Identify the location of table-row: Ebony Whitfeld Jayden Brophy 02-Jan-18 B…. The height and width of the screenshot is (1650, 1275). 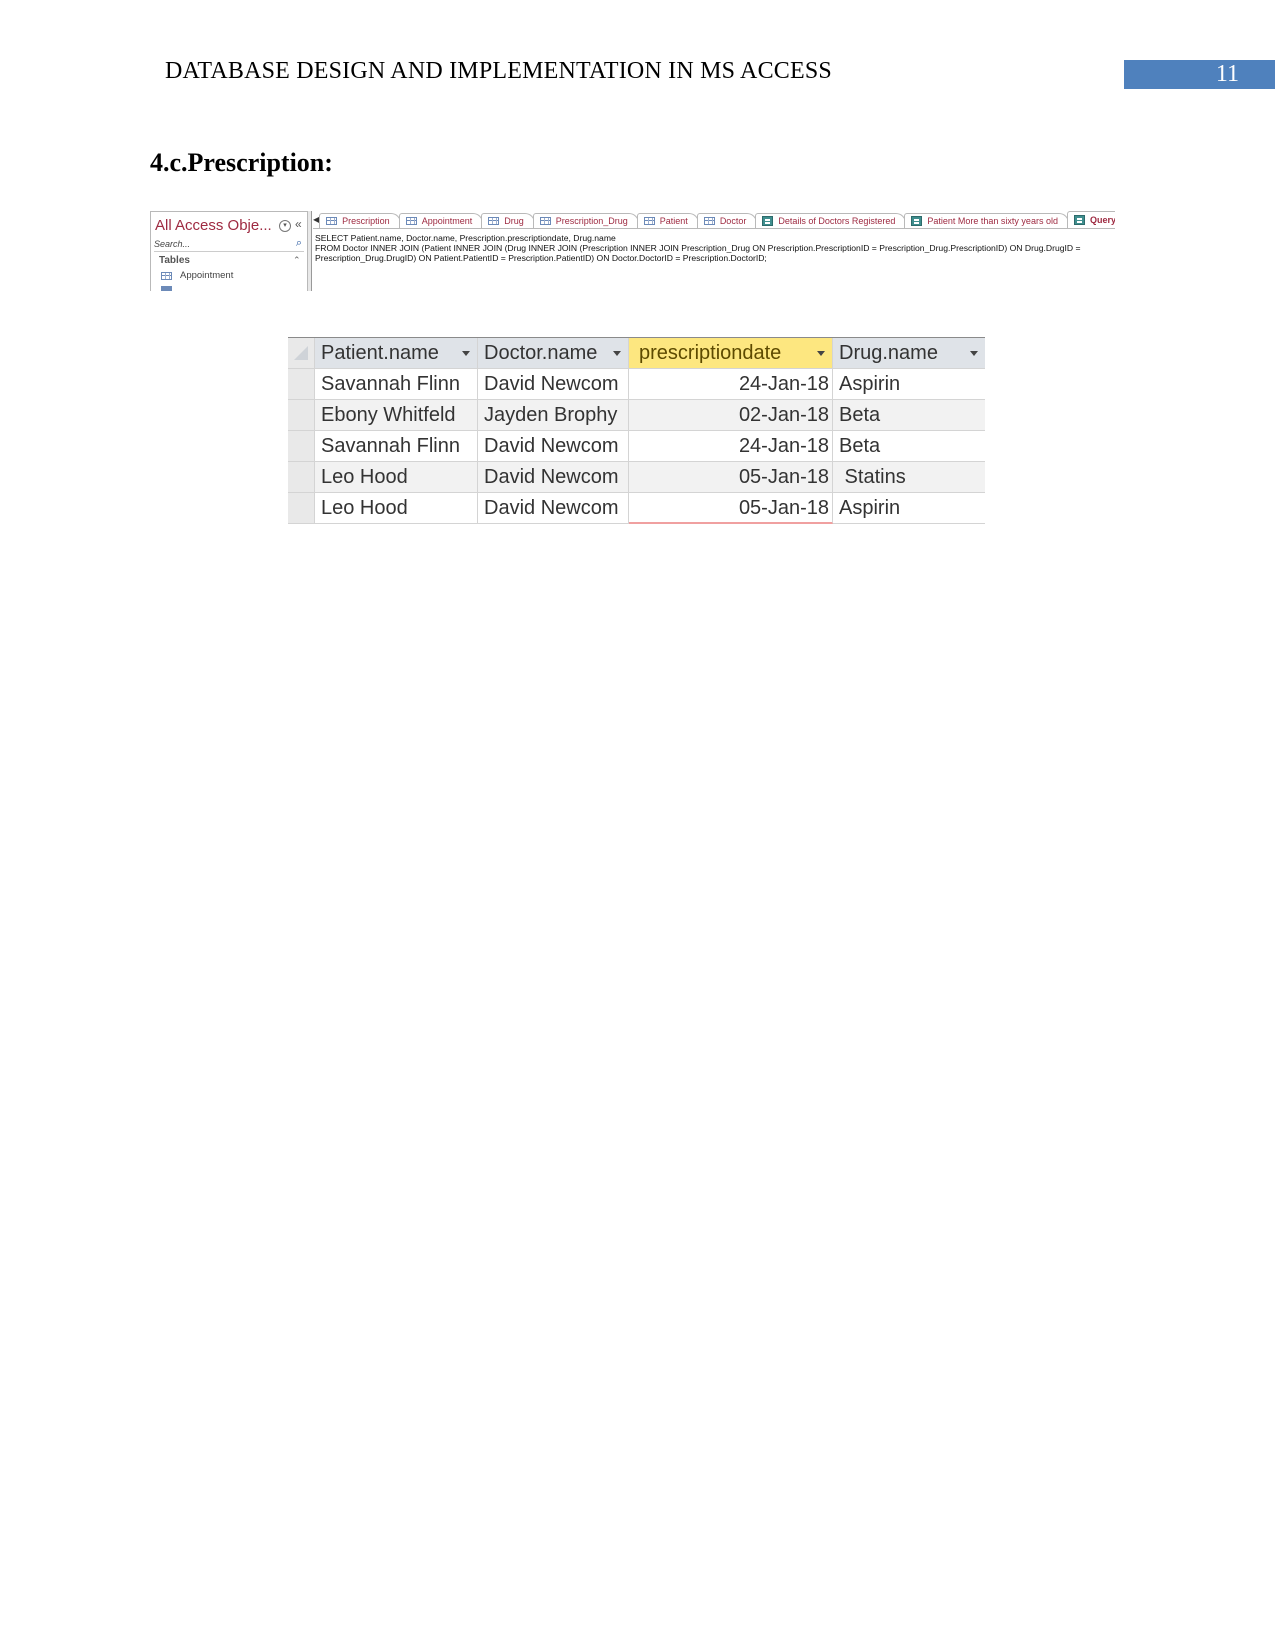
(636, 415).